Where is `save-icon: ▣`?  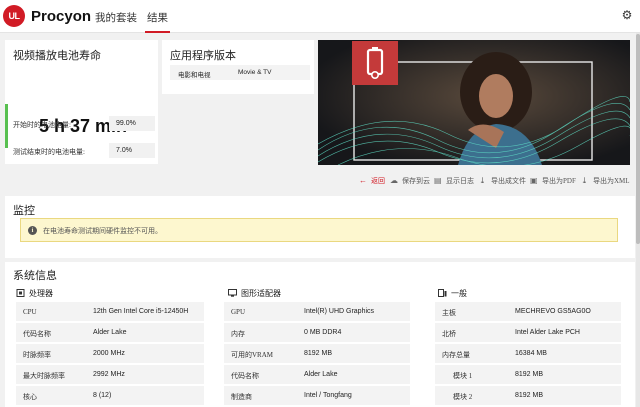 save-icon: ▣ is located at coordinates (534, 180).